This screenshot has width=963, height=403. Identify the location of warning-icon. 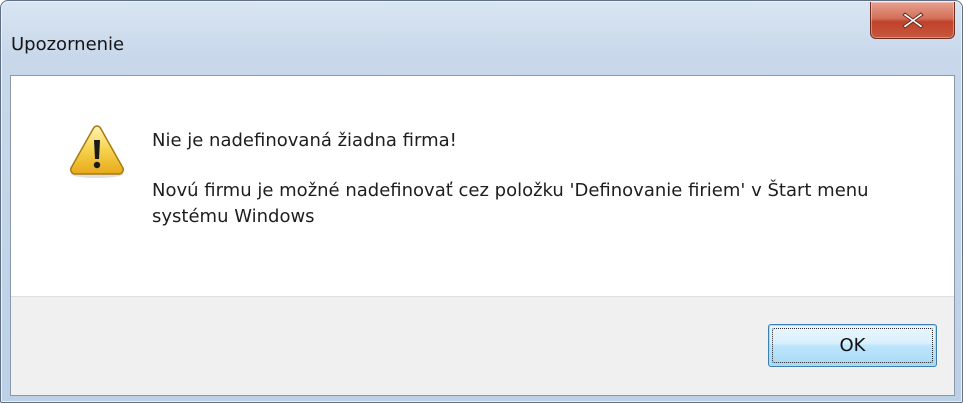
(97, 151).